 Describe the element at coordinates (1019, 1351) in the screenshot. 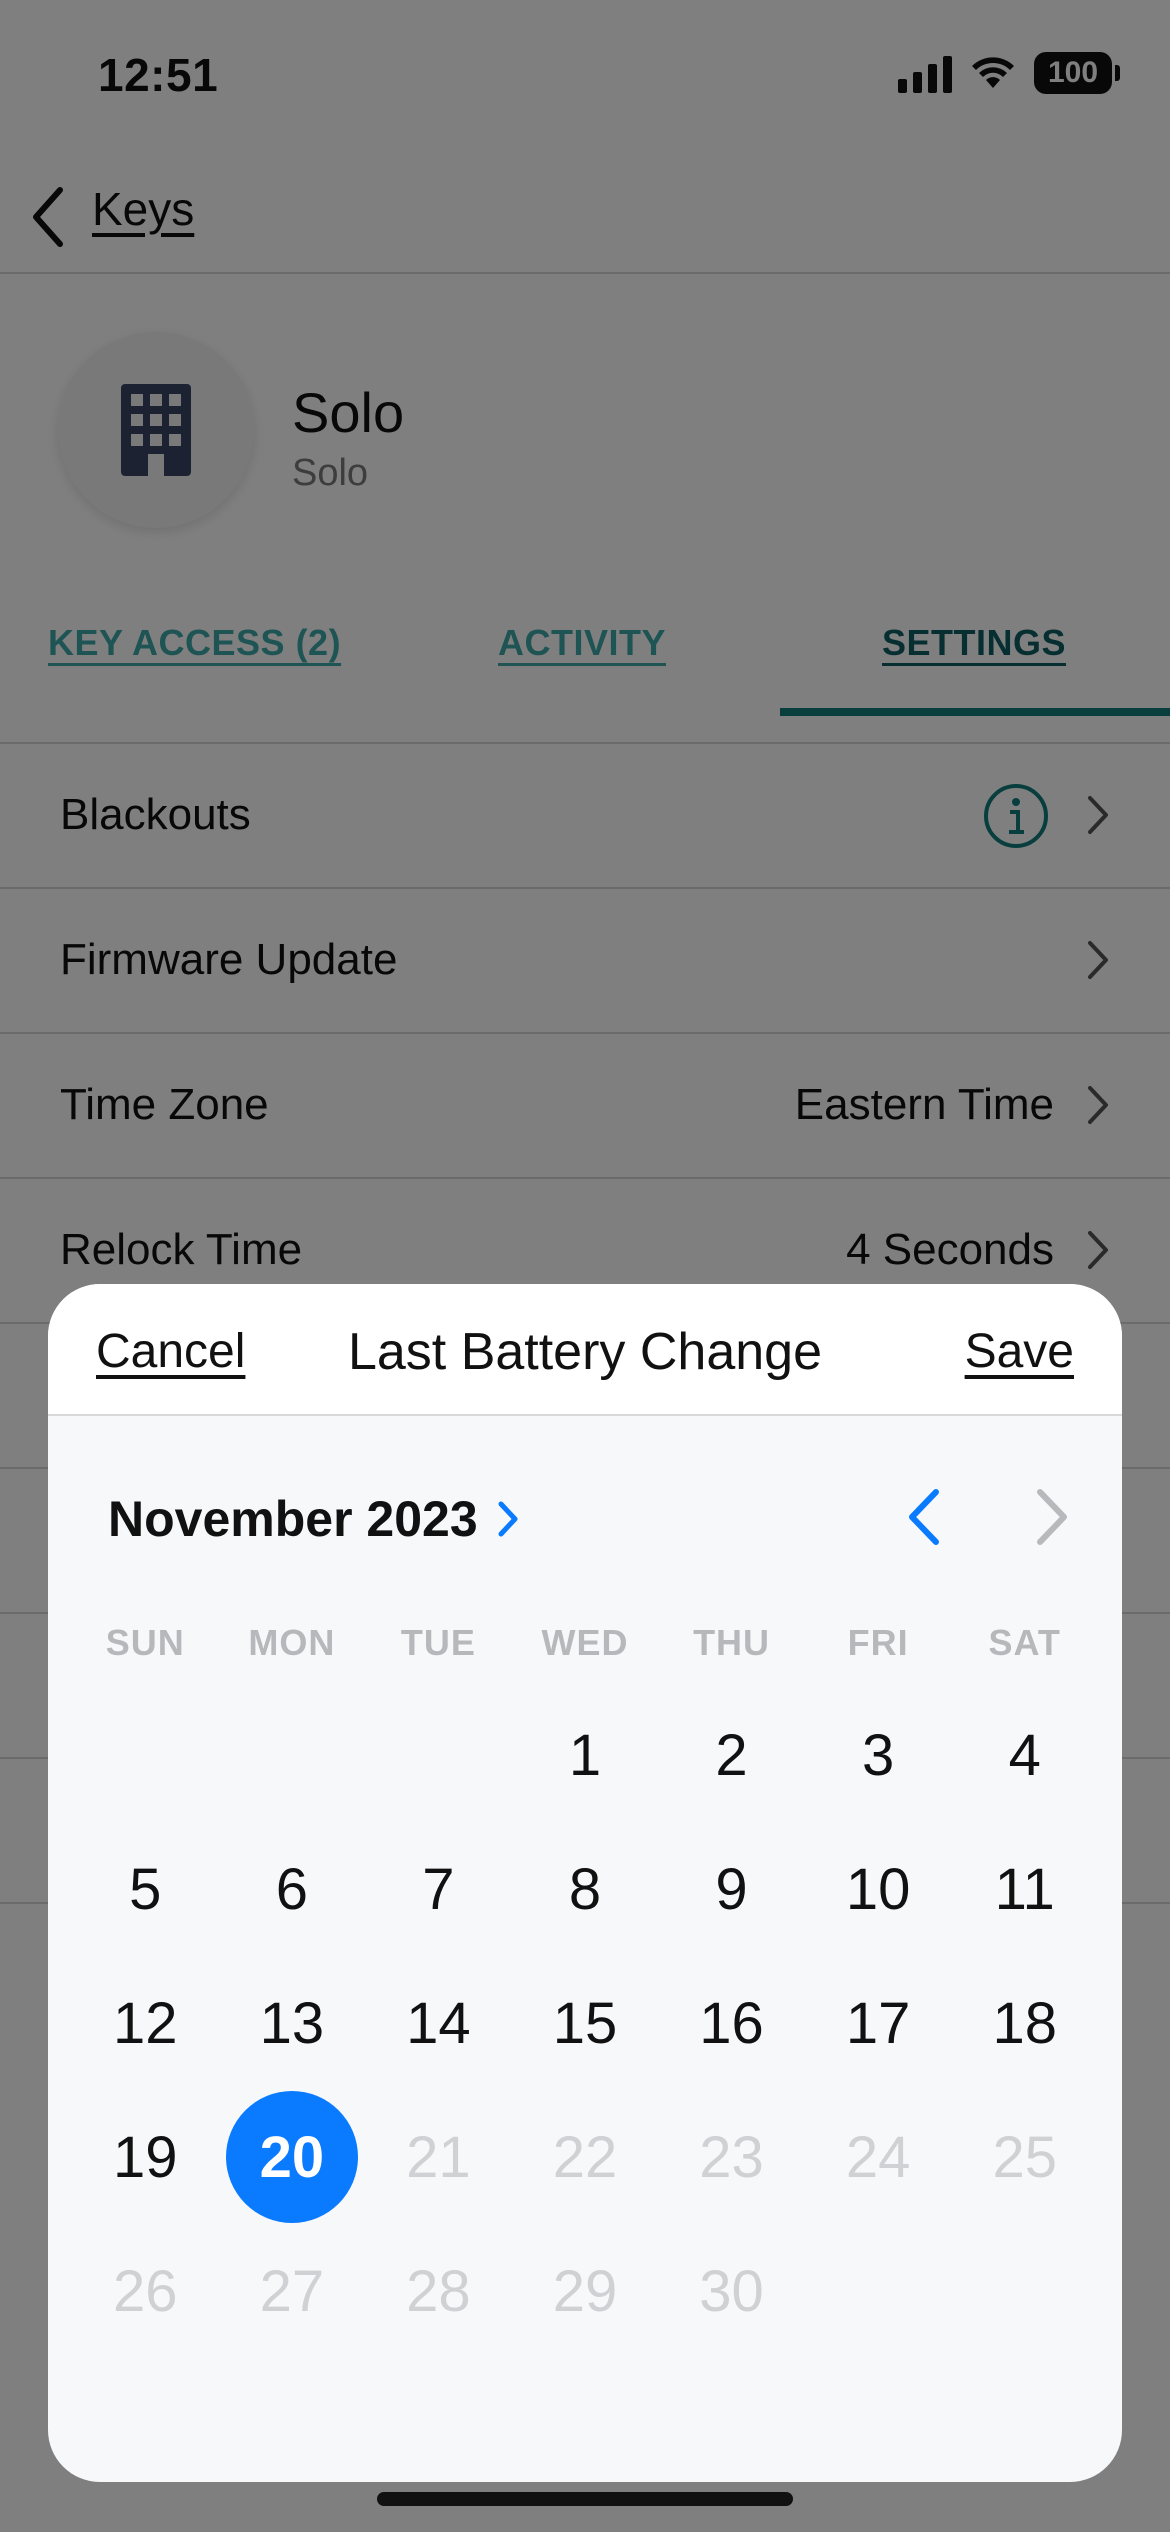

I see `save-button: Save` at that location.